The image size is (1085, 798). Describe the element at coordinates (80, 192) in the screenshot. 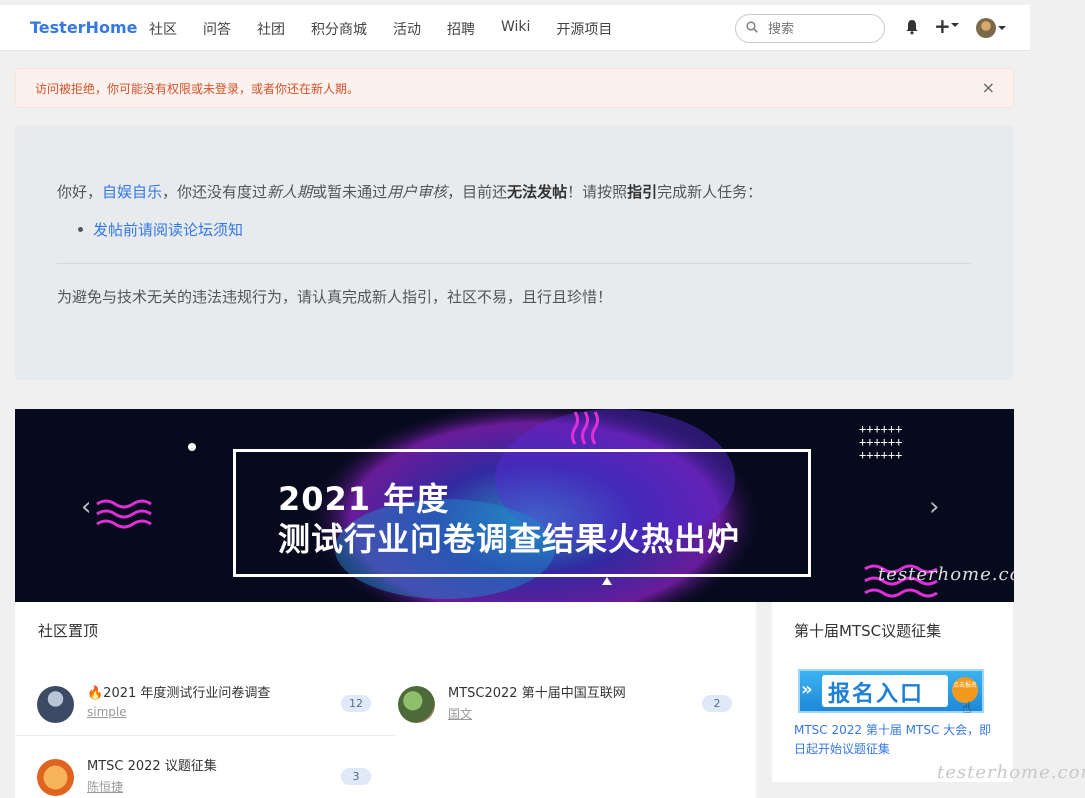

I see `notice-greeting: 你好，` at that location.